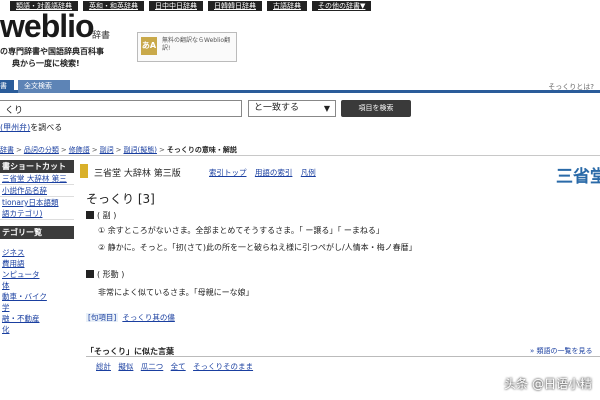  Describe the element at coordinates (342, 6) in the screenshot. I see `nav-tab-others: その他の辞書▼` at that location.